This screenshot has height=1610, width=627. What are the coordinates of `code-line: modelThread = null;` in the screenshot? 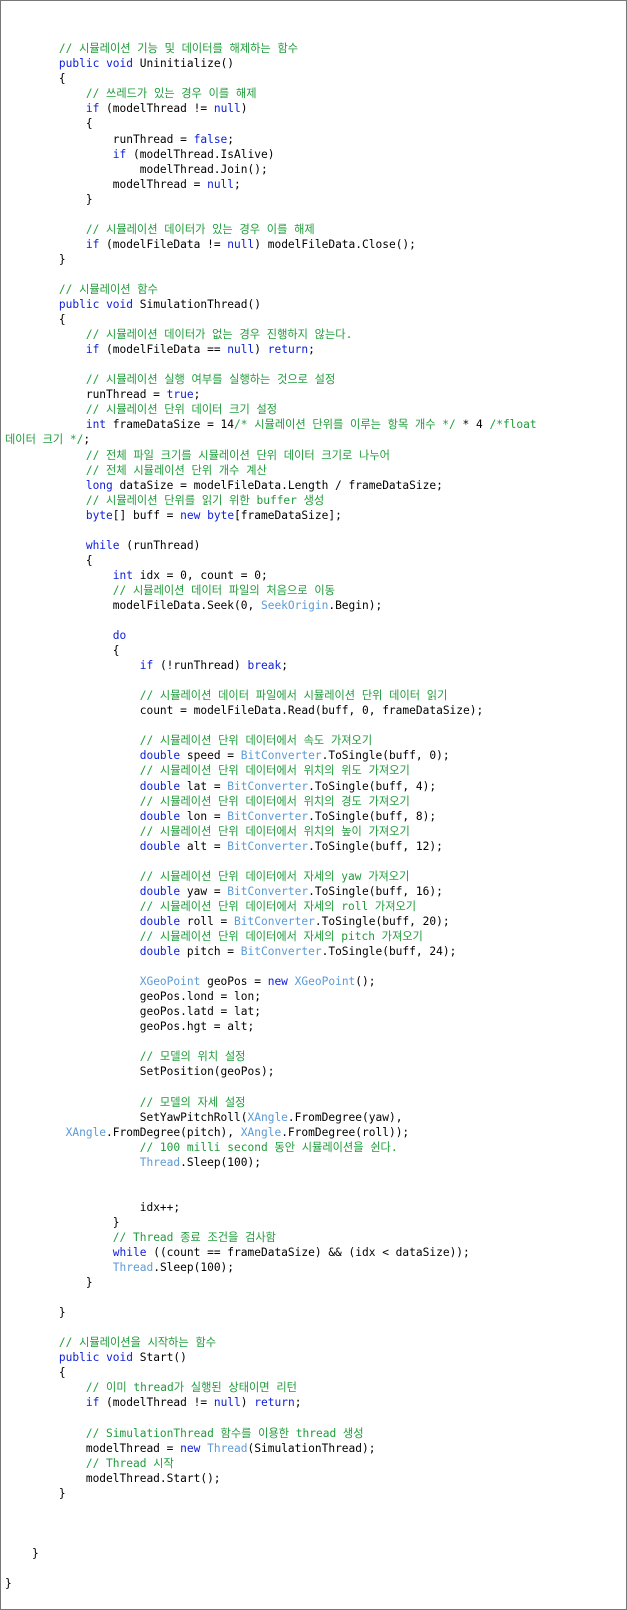 It's located at (313, 184).